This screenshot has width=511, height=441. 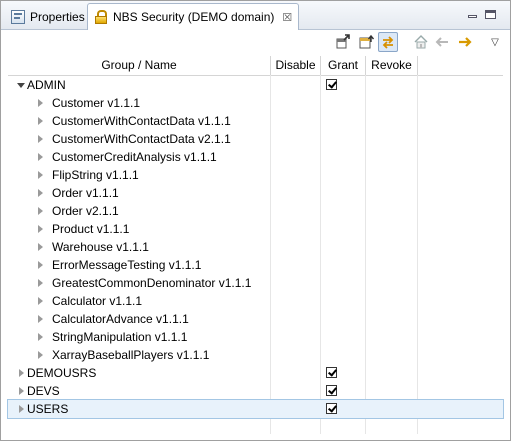 I want to click on service-row: CustomerCreditAnalysis v1.1.1, so click(x=255, y=157).